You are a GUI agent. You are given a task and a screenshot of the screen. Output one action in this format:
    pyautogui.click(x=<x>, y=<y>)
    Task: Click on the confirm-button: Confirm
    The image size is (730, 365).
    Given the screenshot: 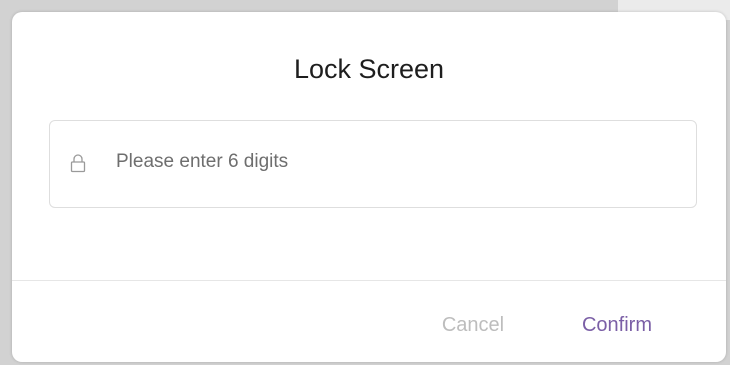 What is the action you would take?
    pyautogui.click(x=617, y=325)
    